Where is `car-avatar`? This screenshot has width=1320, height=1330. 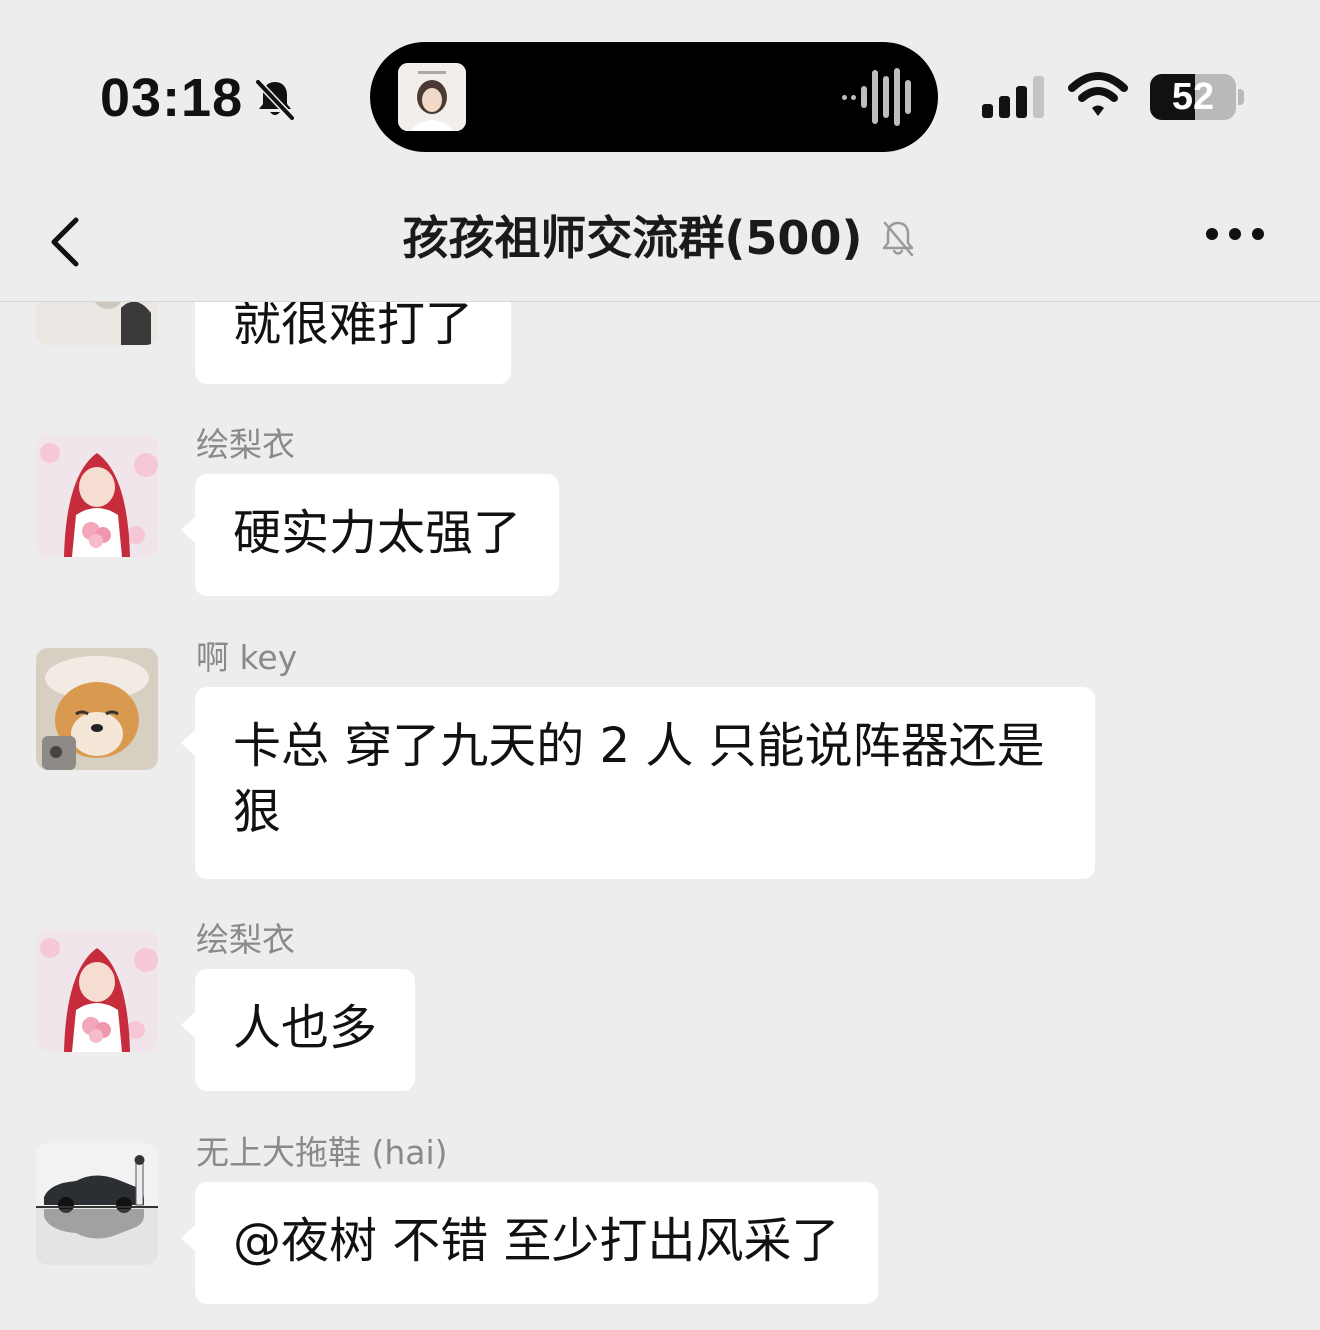 car-avatar is located at coordinates (97, 1204).